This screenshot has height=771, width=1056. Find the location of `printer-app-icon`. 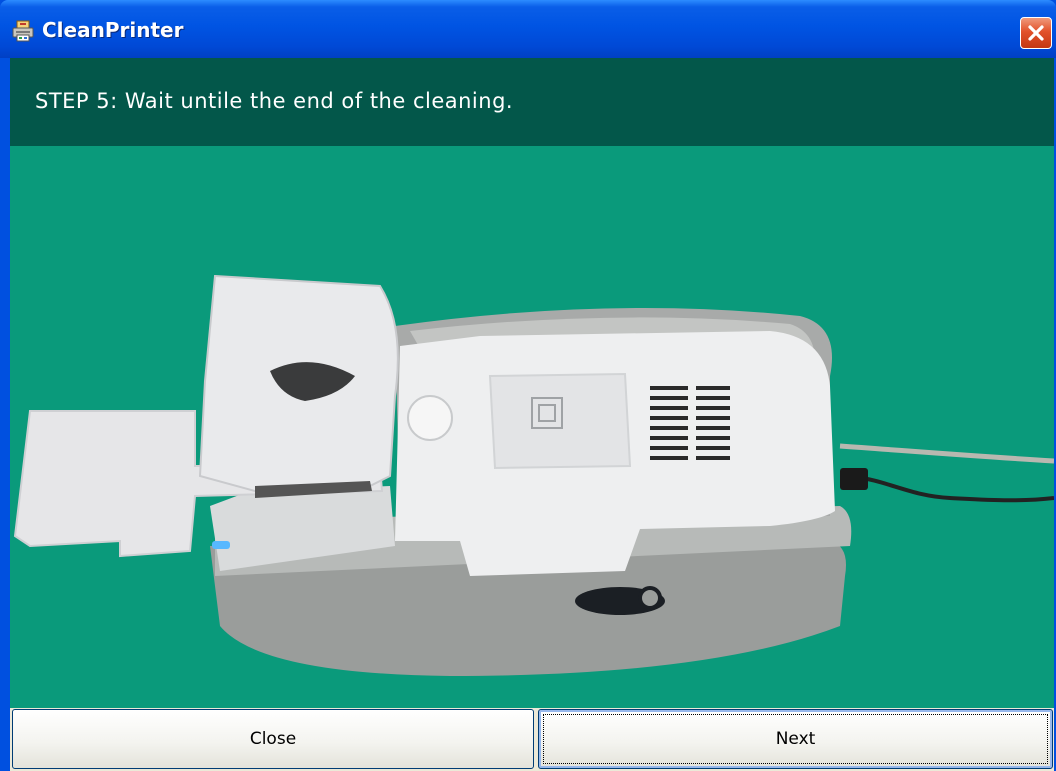

printer-app-icon is located at coordinates (23, 31).